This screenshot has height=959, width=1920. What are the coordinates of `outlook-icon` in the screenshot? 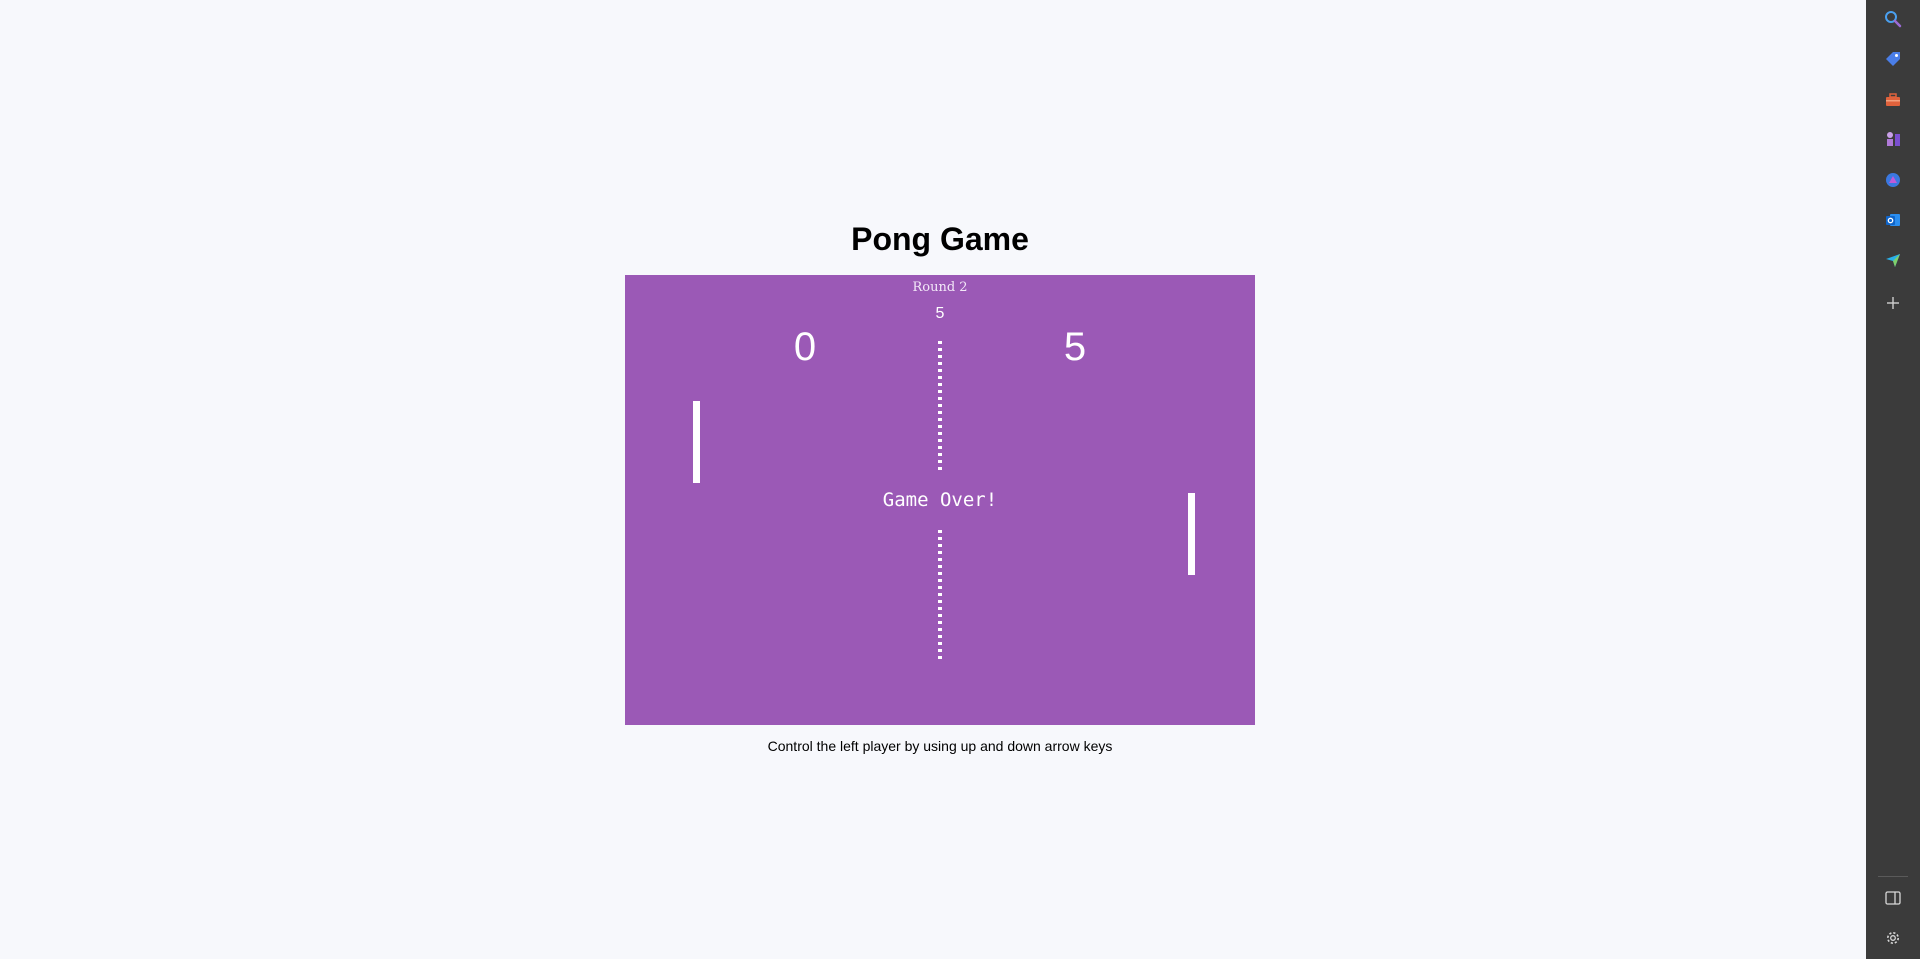 It's located at (1893, 220).